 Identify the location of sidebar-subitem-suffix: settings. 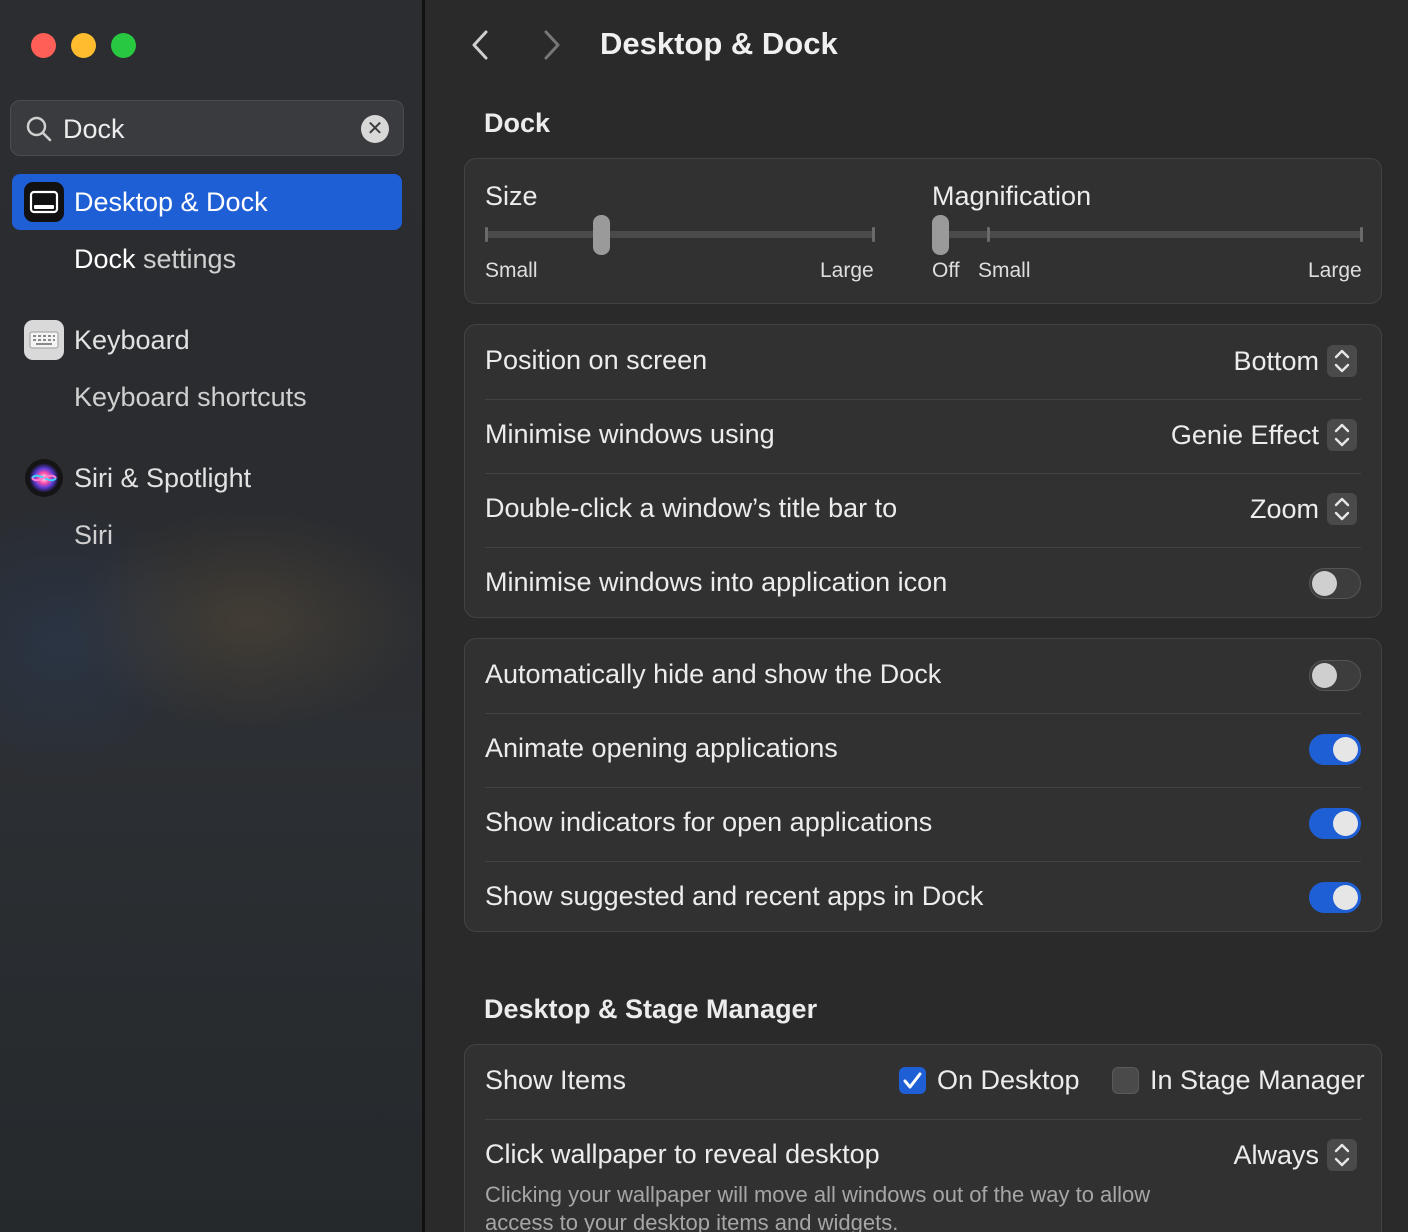
(186, 259).